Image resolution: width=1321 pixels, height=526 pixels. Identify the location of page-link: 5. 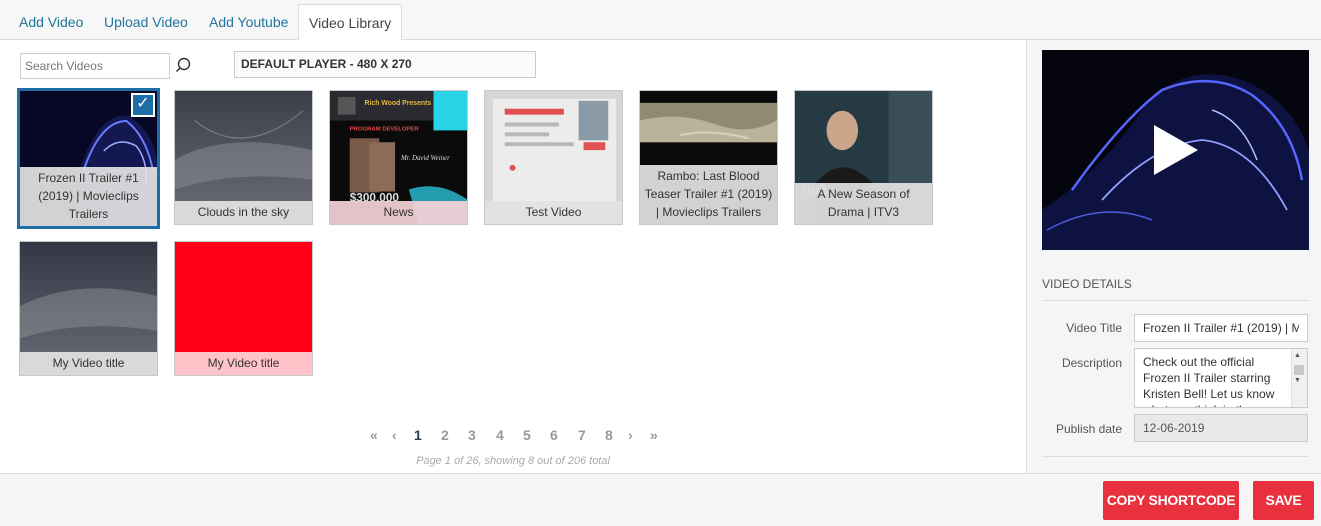
(527, 435).